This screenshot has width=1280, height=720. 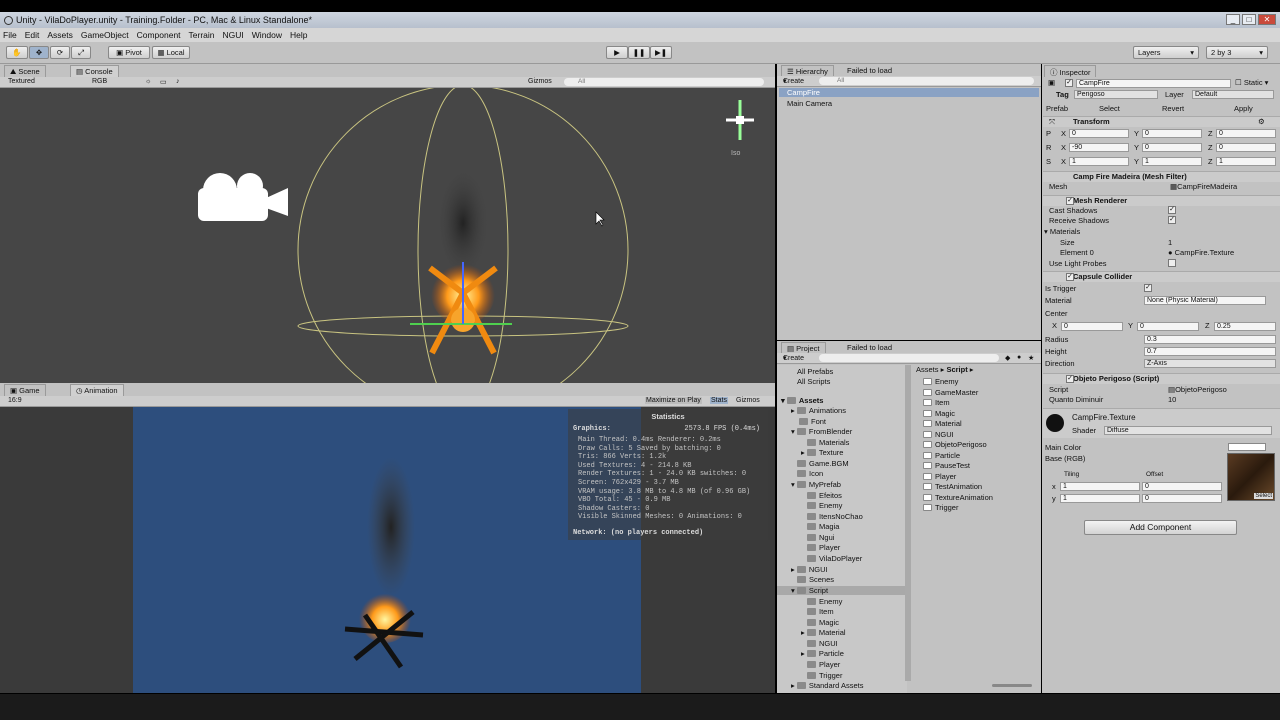 What do you see at coordinates (99, 81) in the screenshot?
I see `rgb-dropdown: RGB` at bounding box center [99, 81].